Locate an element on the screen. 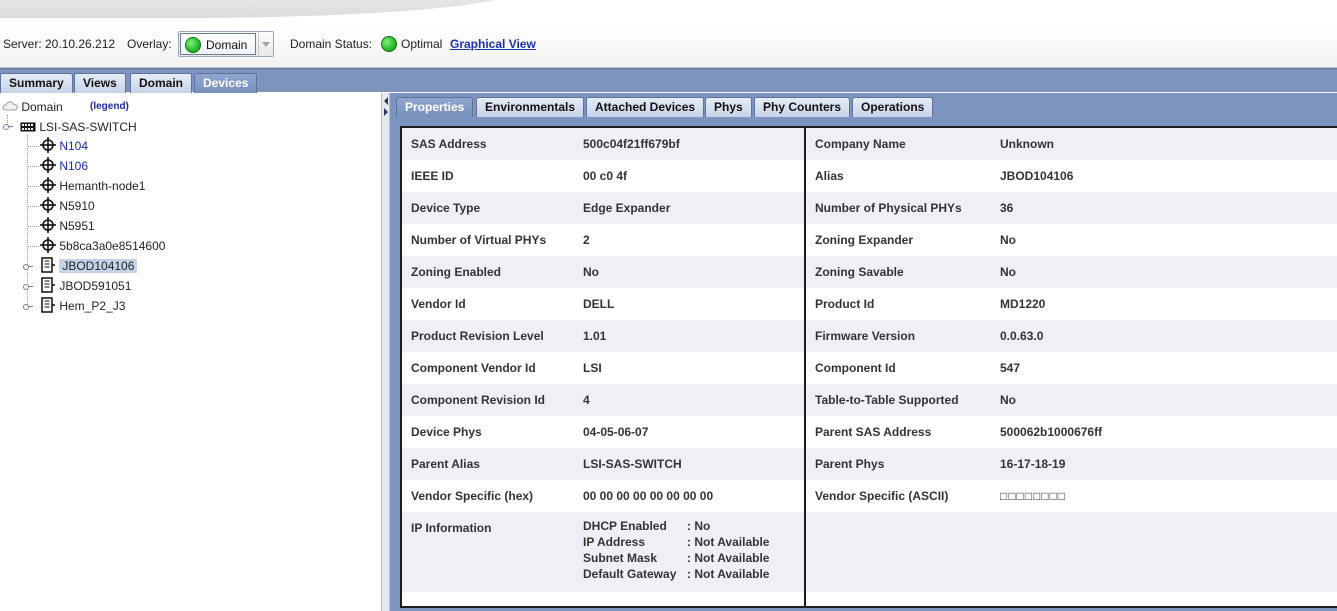 The height and width of the screenshot is (611, 1337). tab-views: Views is located at coordinates (100, 83).